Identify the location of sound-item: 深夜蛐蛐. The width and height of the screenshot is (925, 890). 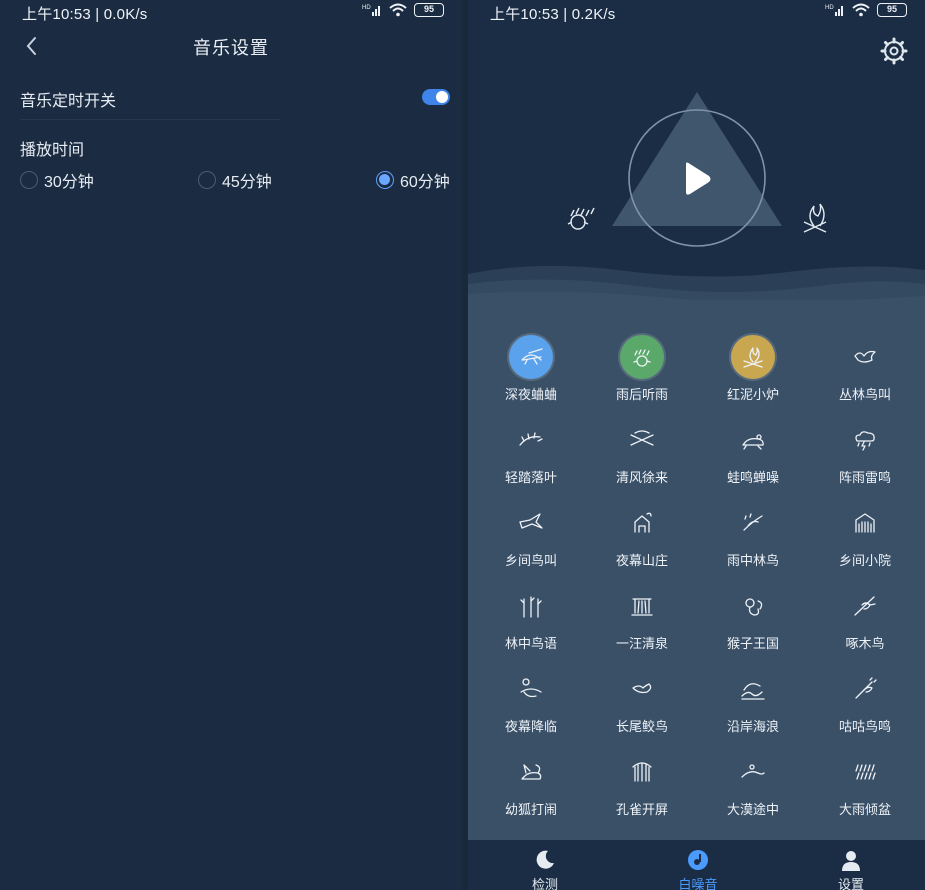
(531, 375).